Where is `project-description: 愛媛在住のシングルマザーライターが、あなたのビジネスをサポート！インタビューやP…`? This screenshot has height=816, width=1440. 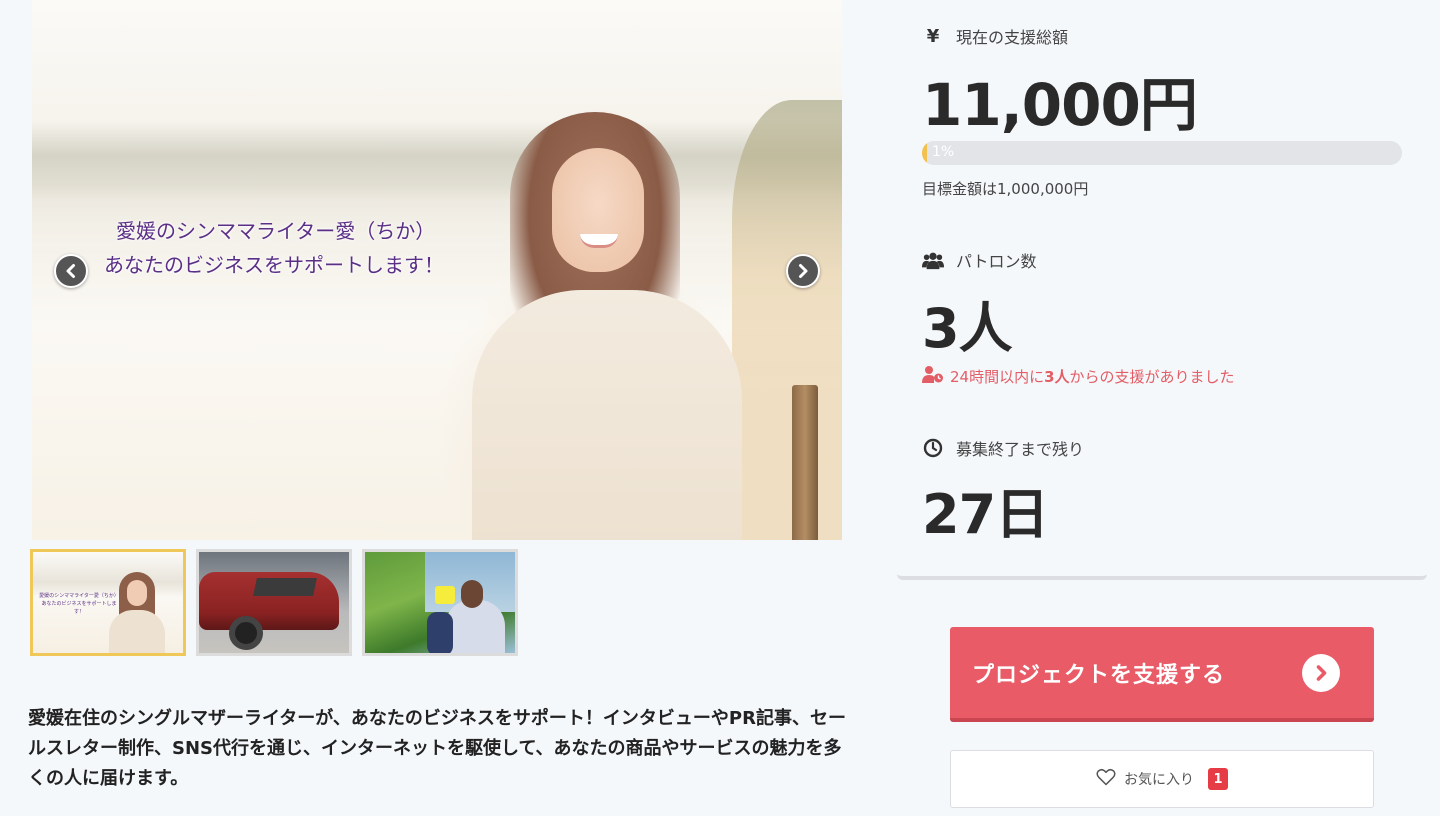 project-description: 愛媛在住のシングルマザーライターが、あなたのビジネスをサポート！インタビューやP… is located at coordinates (437, 748).